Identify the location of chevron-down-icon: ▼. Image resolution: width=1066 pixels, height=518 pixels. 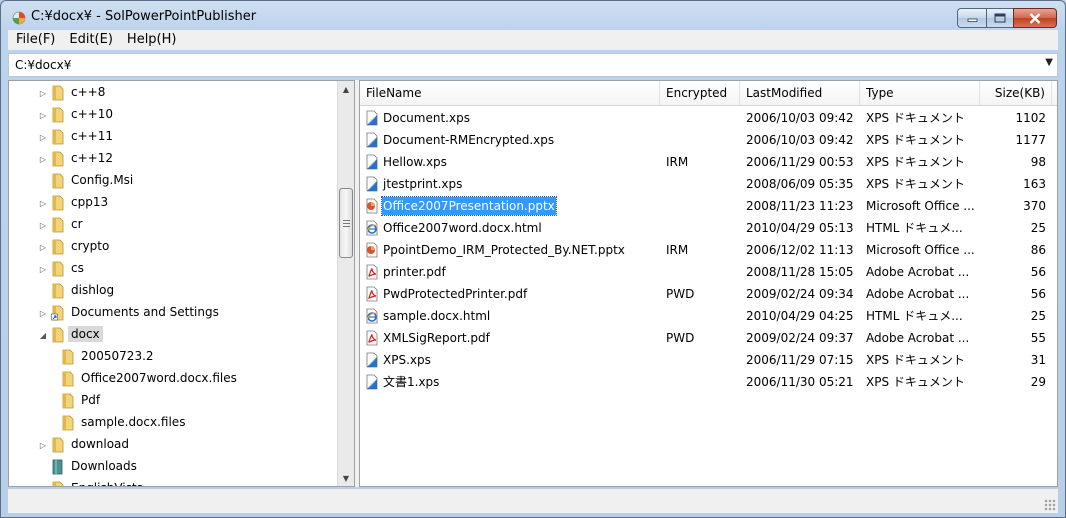
(1049, 62).